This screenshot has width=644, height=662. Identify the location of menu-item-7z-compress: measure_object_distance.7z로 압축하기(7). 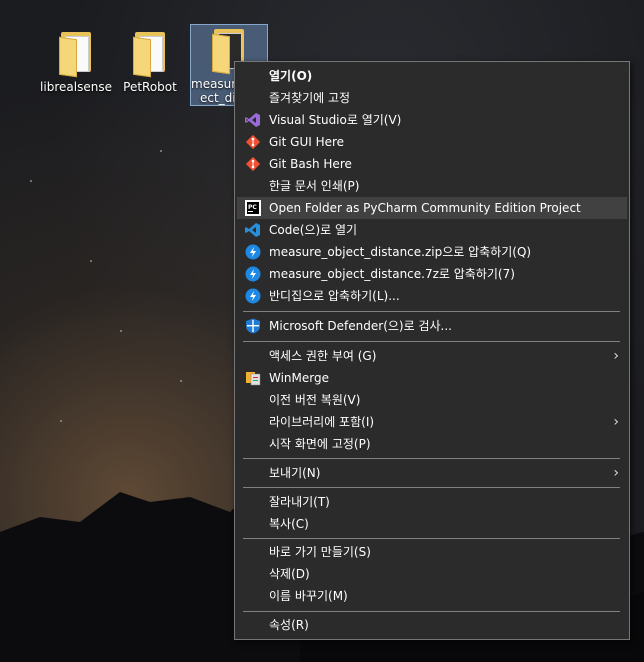
(432, 274).